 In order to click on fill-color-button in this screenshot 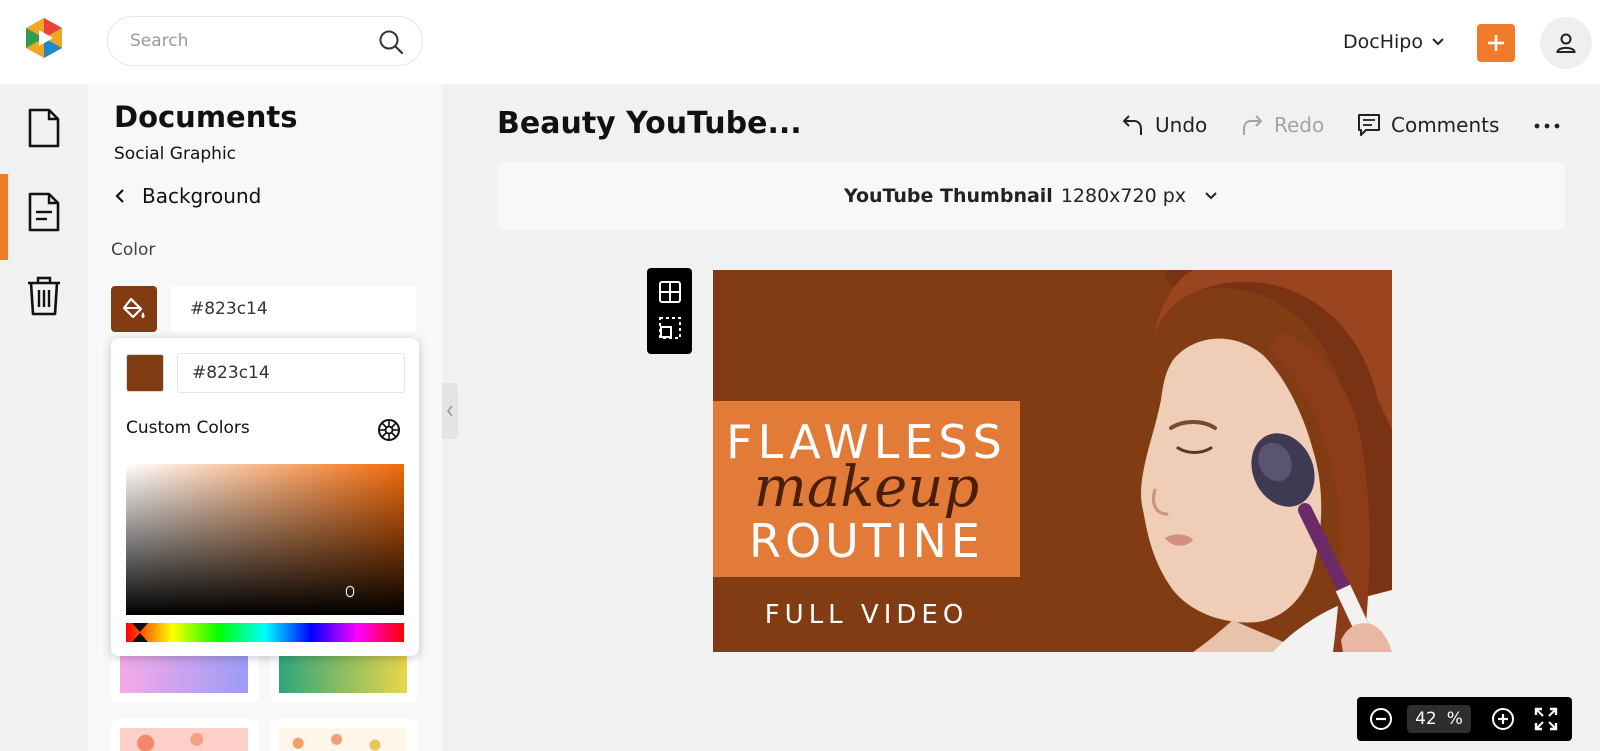, I will do `click(134, 309)`.